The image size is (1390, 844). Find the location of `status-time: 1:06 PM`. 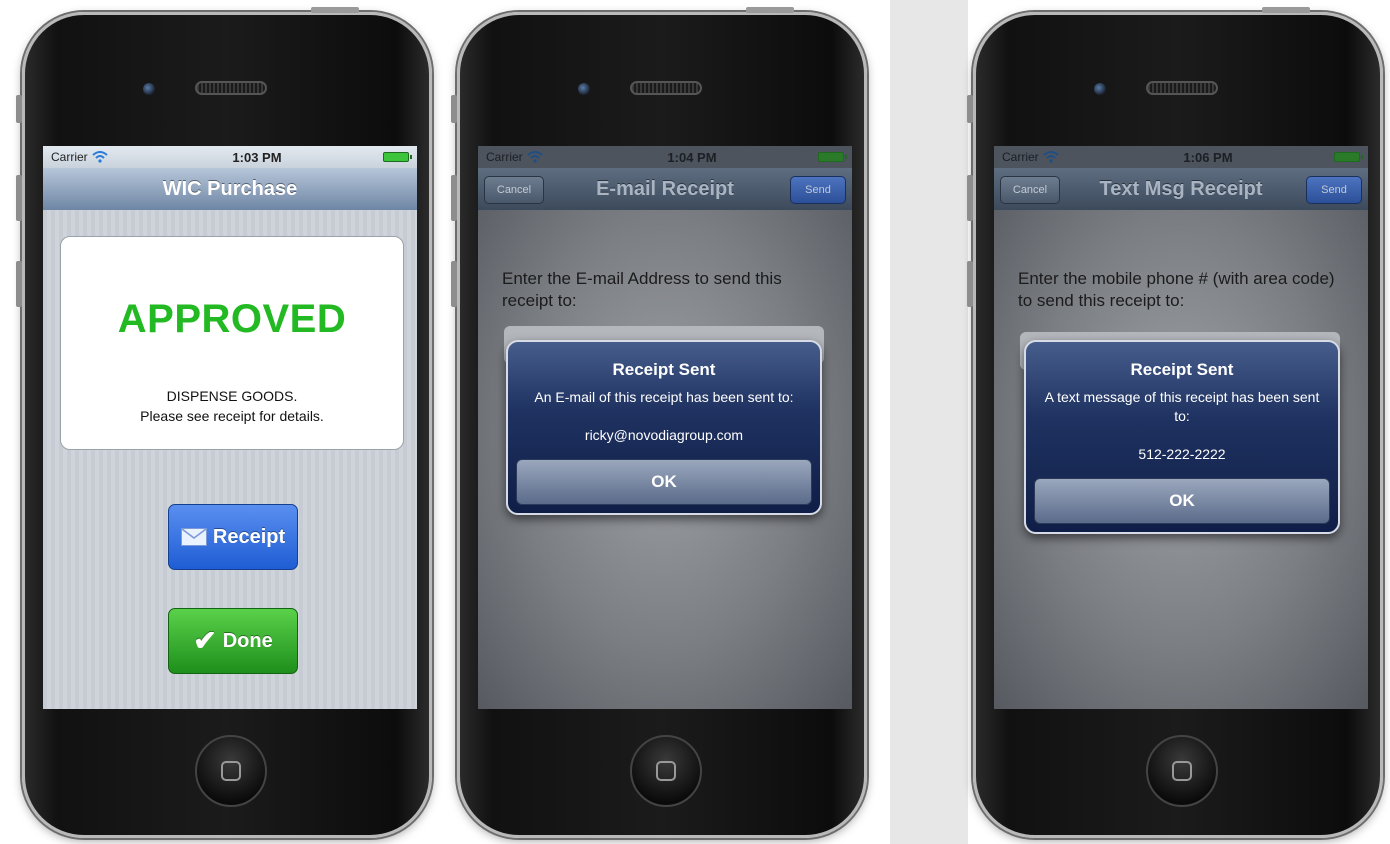

status-time: 1:06 PM is located at coordinates (1208, 157).